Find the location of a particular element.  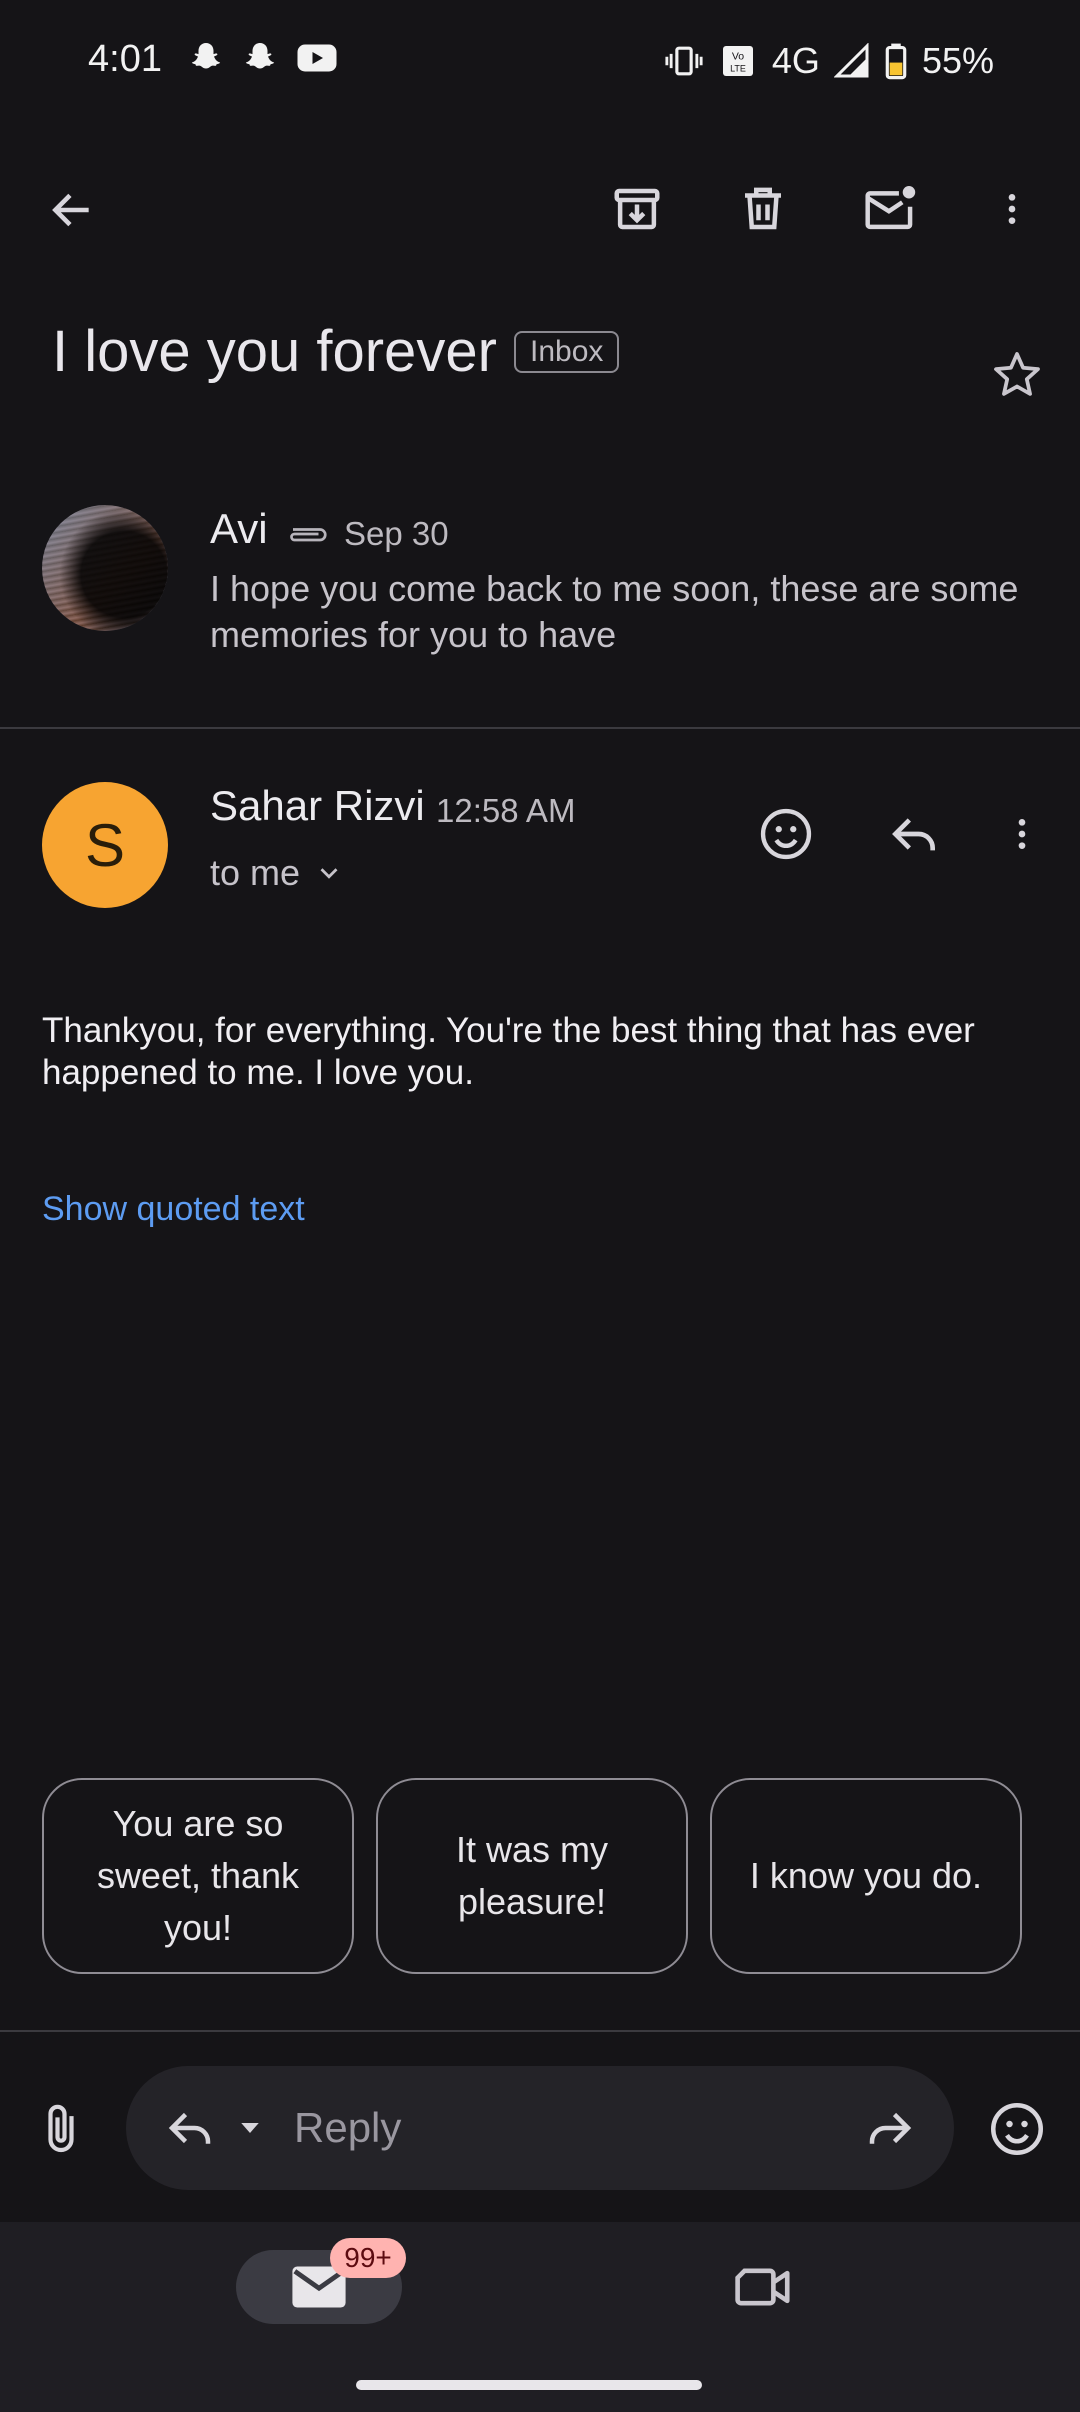

top-toolbar is located at coordinates (540, 210).